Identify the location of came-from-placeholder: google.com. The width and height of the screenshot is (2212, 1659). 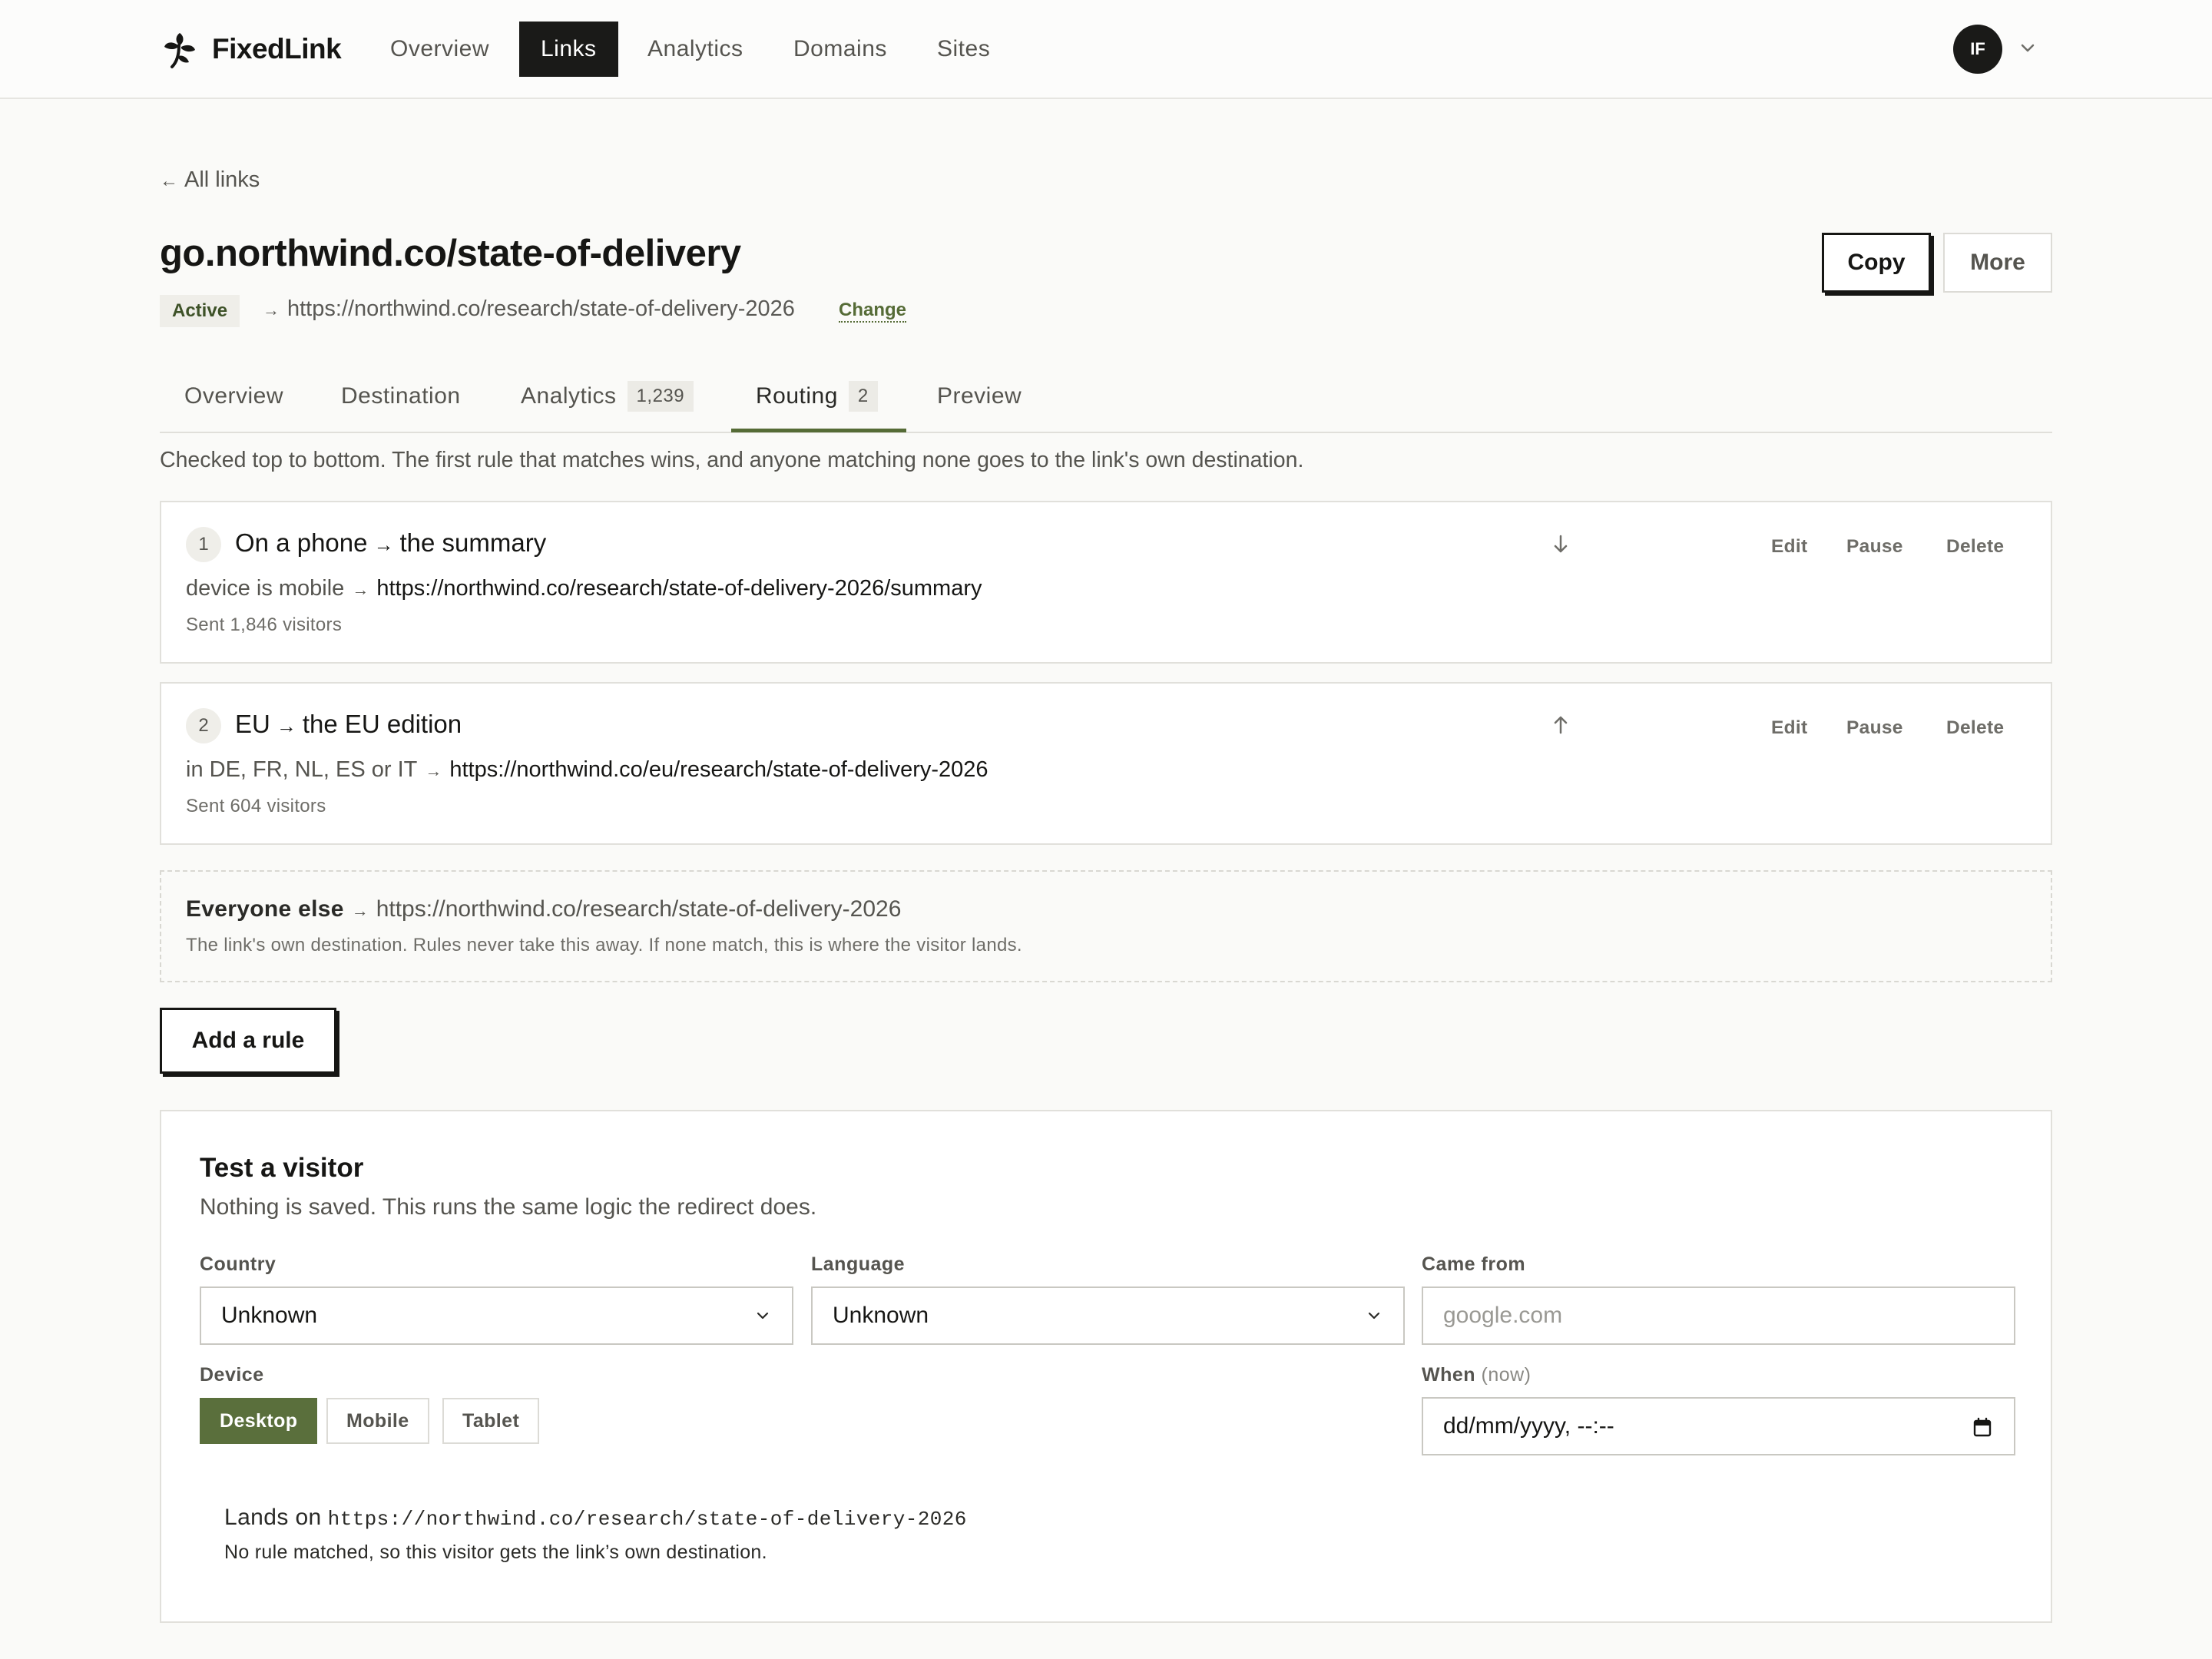
(1503, 1315).